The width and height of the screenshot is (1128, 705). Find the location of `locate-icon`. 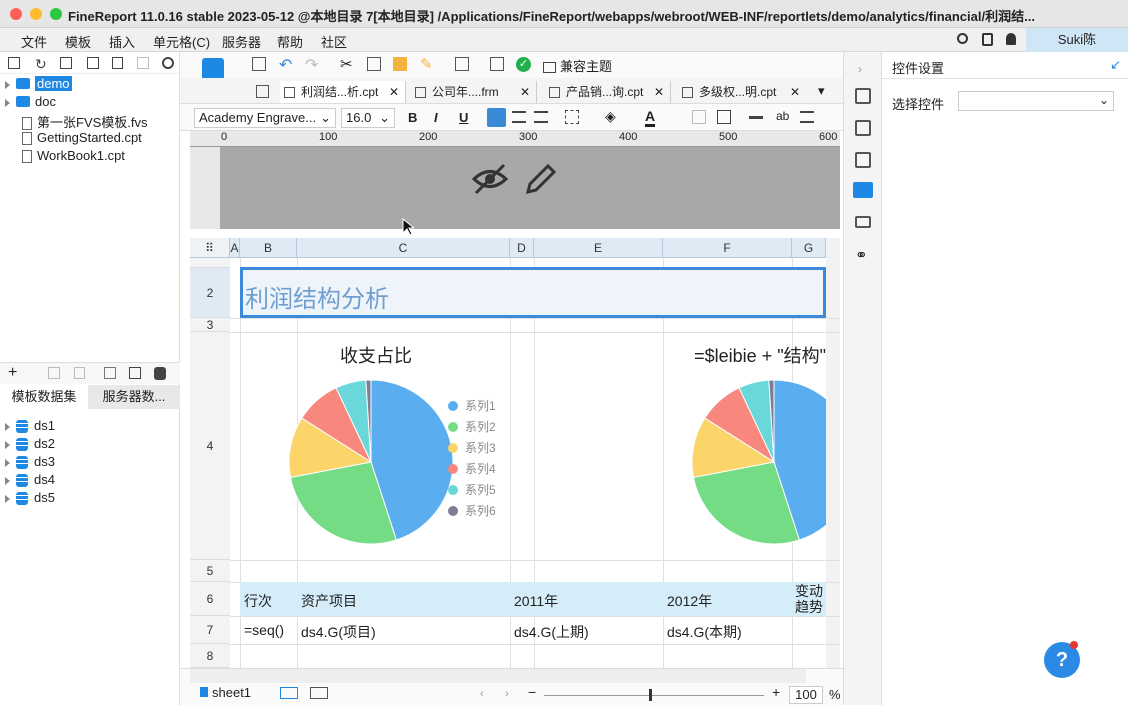

locate-icon is located at coordinates (66, 63).